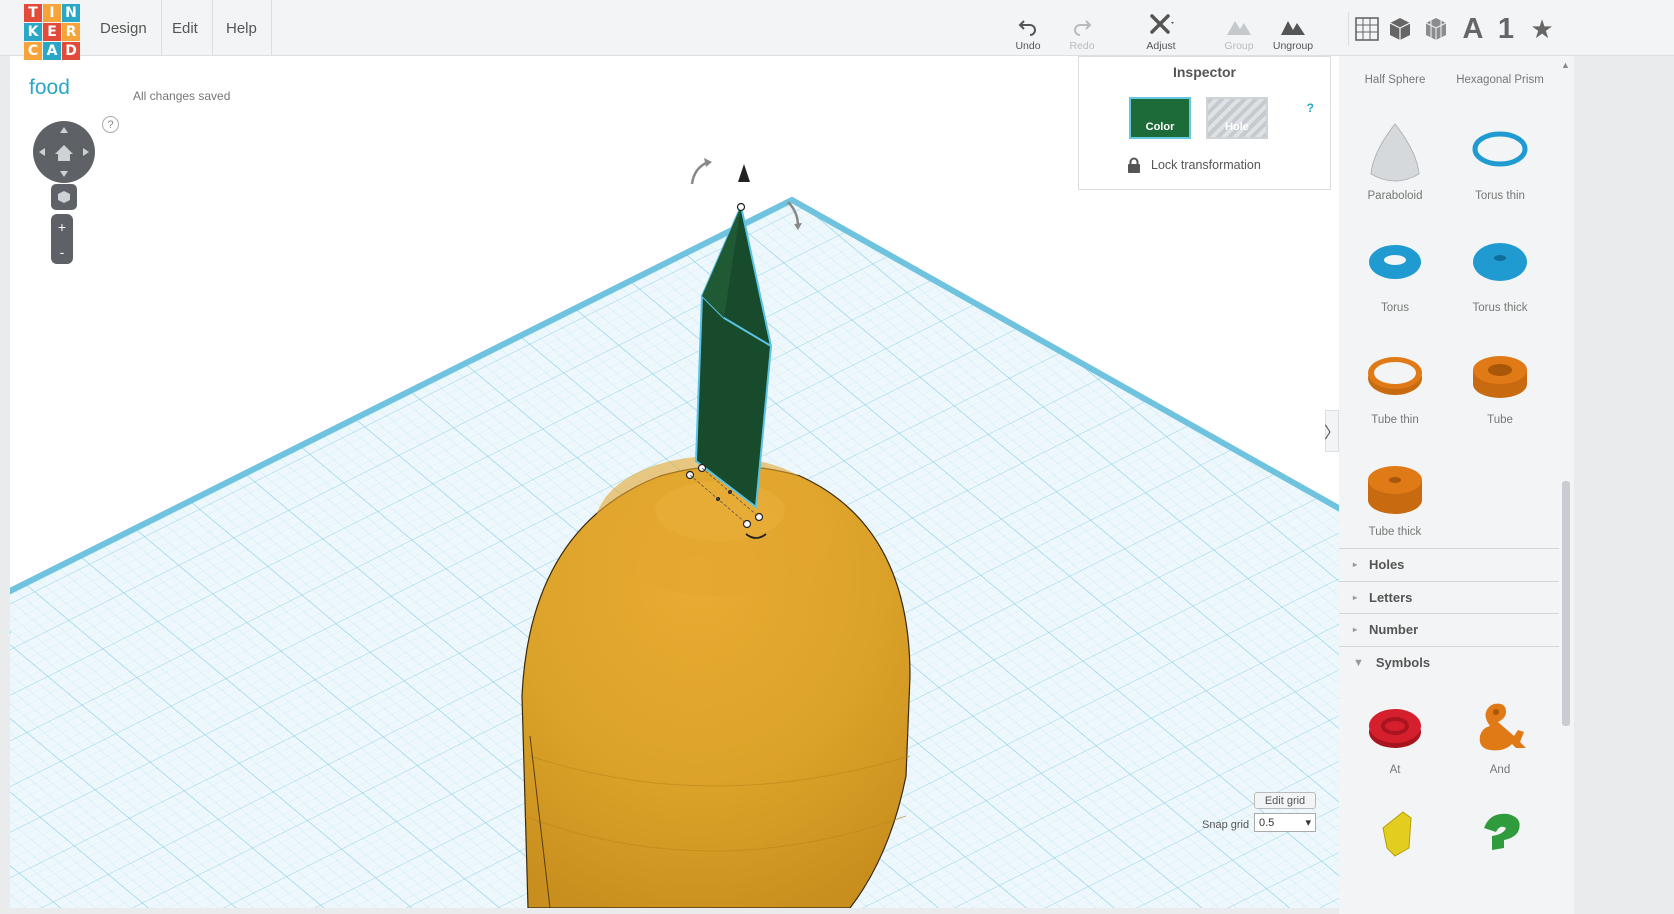  I want to click on wireframe-view-icon, so click(1436, 29).